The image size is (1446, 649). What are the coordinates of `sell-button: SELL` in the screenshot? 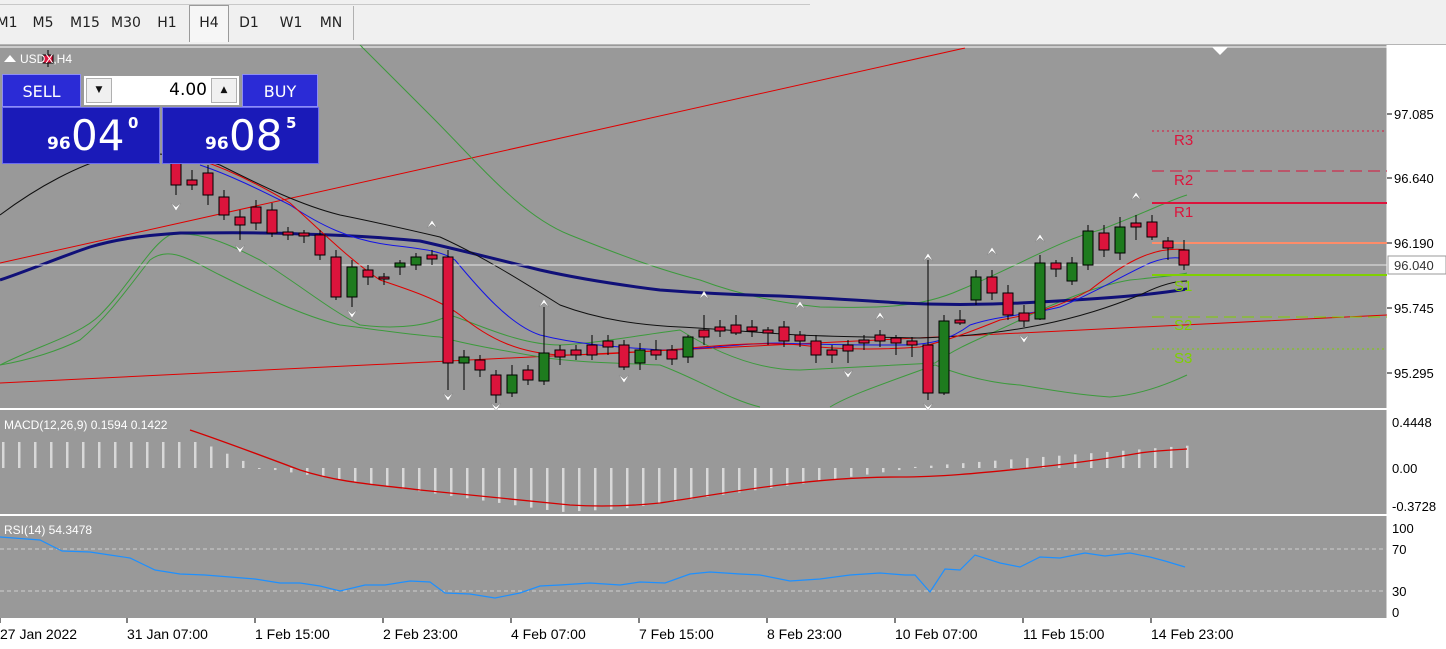 It's located at (41, 90).